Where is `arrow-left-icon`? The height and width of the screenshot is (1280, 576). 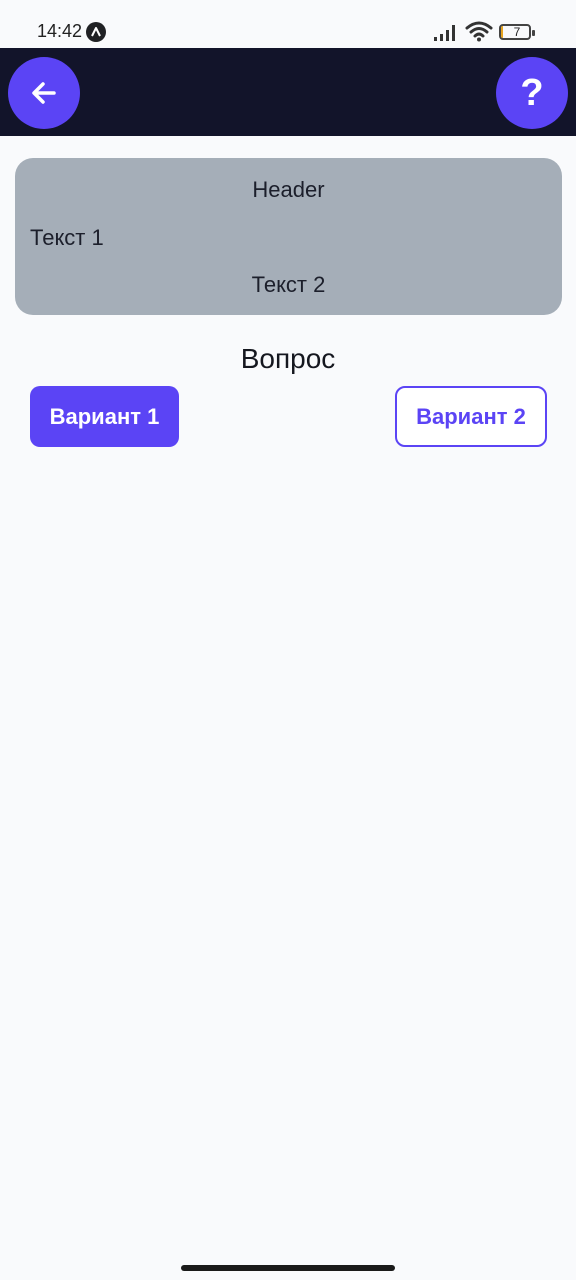 arrow-left-icon is located at coordinates (44, 93).